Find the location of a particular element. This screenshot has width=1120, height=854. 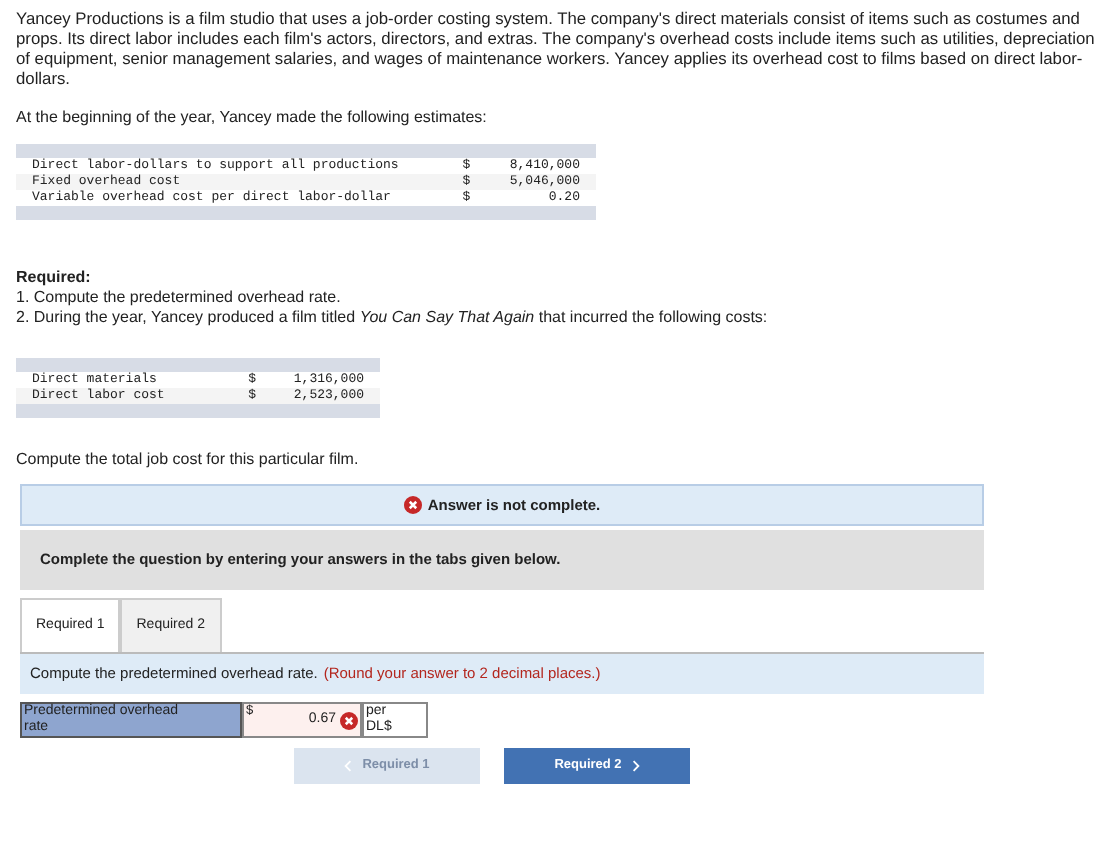

requirement-text: 1. Compute the predetermined overhead rate. is located at coordinates (179, 298).